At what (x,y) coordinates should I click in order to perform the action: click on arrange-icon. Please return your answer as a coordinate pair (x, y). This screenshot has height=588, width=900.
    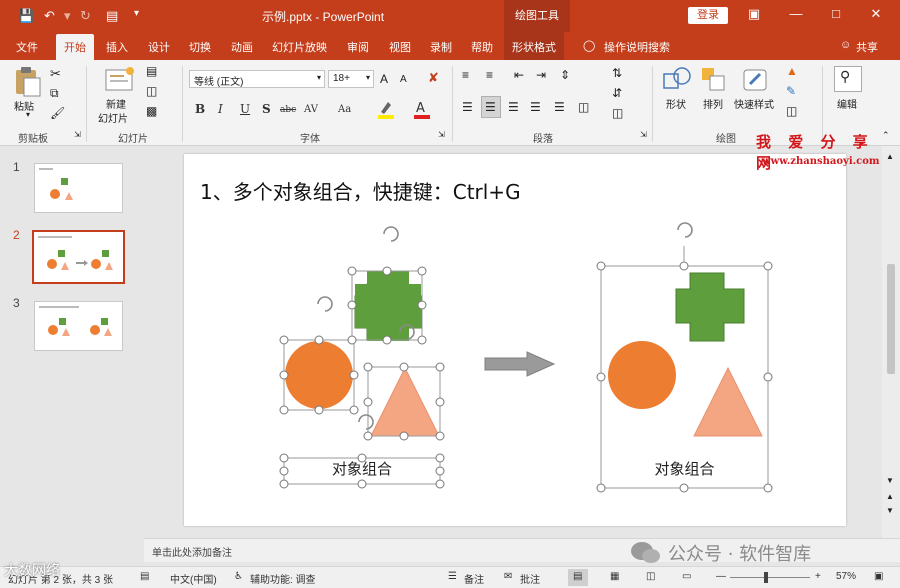
    Looking at the image, I should click on (714, 80).